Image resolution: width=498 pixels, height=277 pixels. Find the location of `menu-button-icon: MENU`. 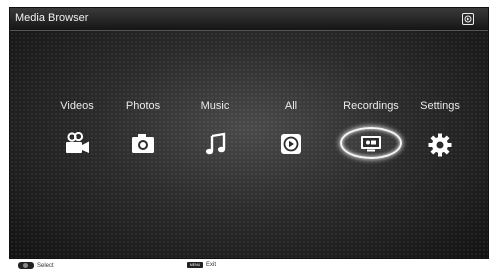

menu-button-icon: MENU is located at coordinates (195, 265).